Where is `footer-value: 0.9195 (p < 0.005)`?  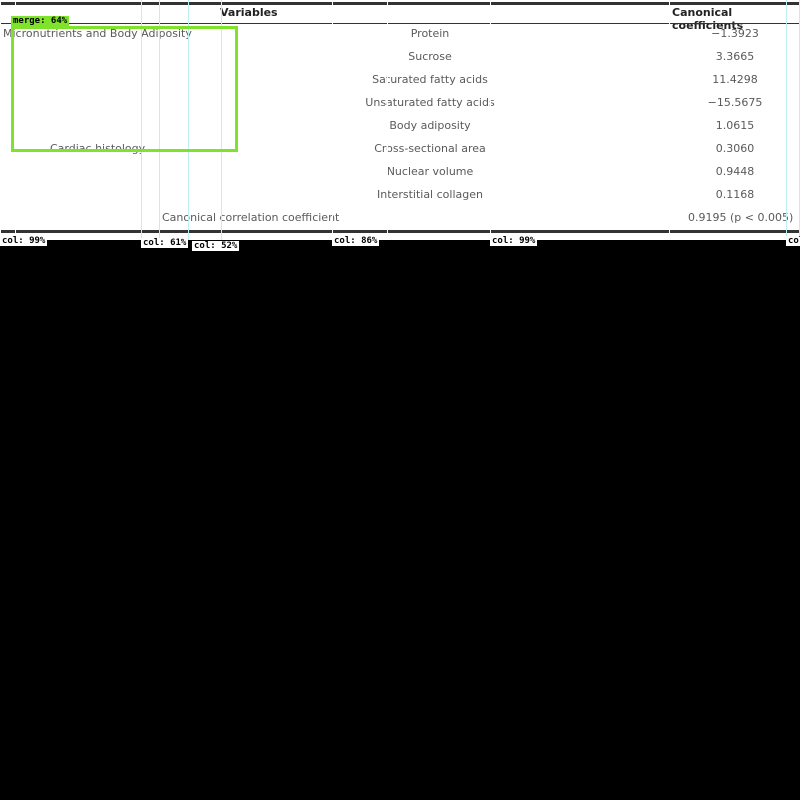 footer-value: 0.9195 (p < 0.005) is located at coordinates (741, 217).